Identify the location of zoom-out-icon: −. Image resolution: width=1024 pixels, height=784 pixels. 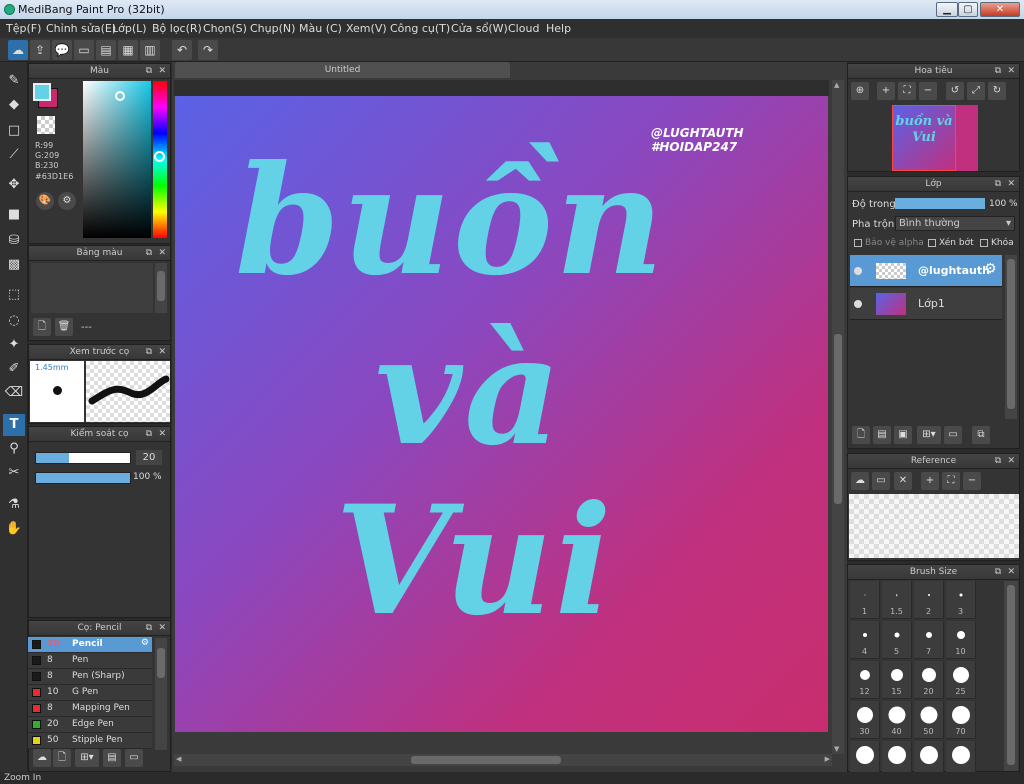
(972, 481).